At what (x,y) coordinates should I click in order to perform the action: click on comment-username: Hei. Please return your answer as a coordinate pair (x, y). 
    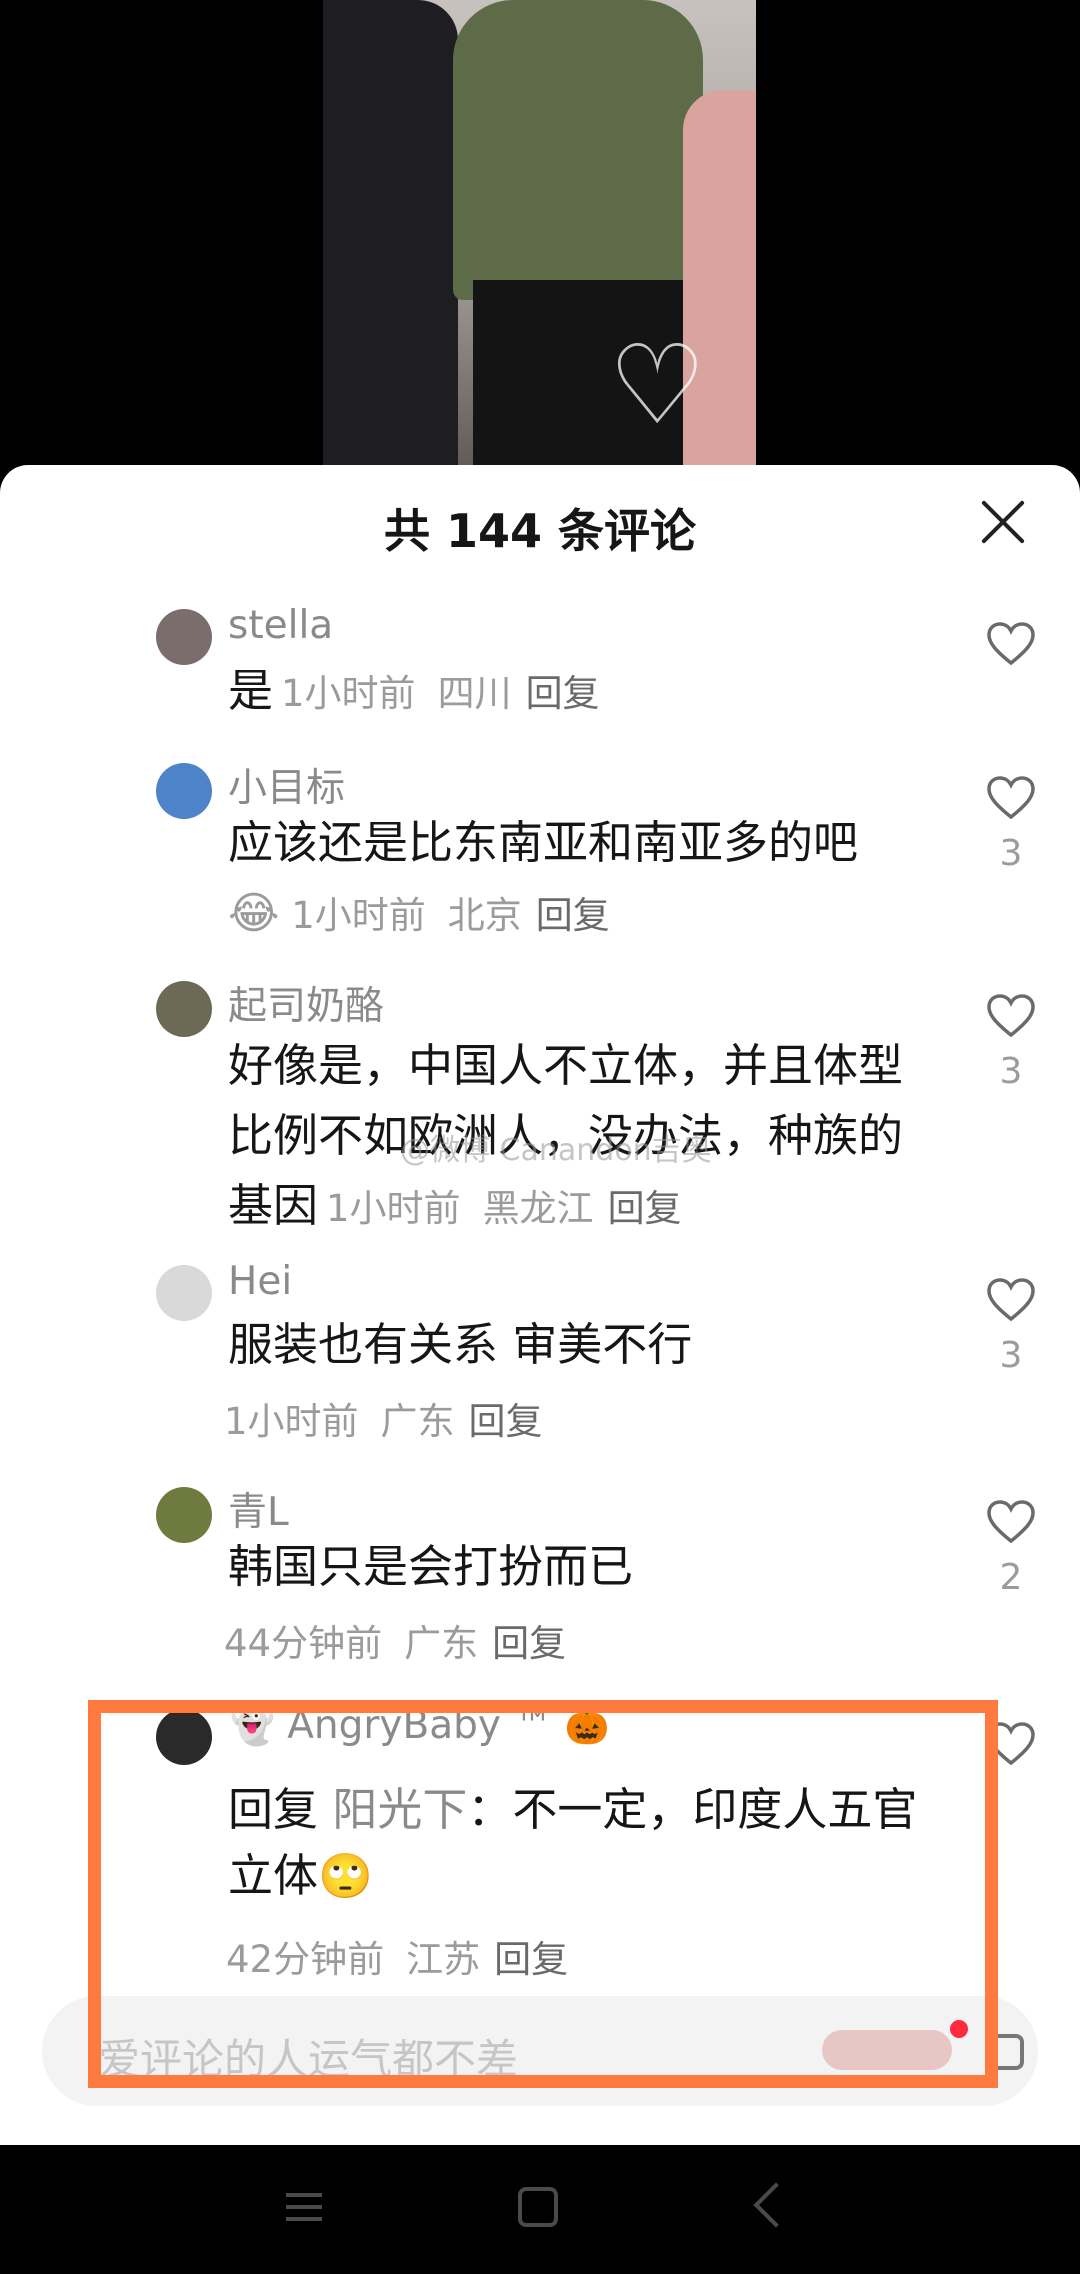
    Looking at the image, I should click on (260, 1281).